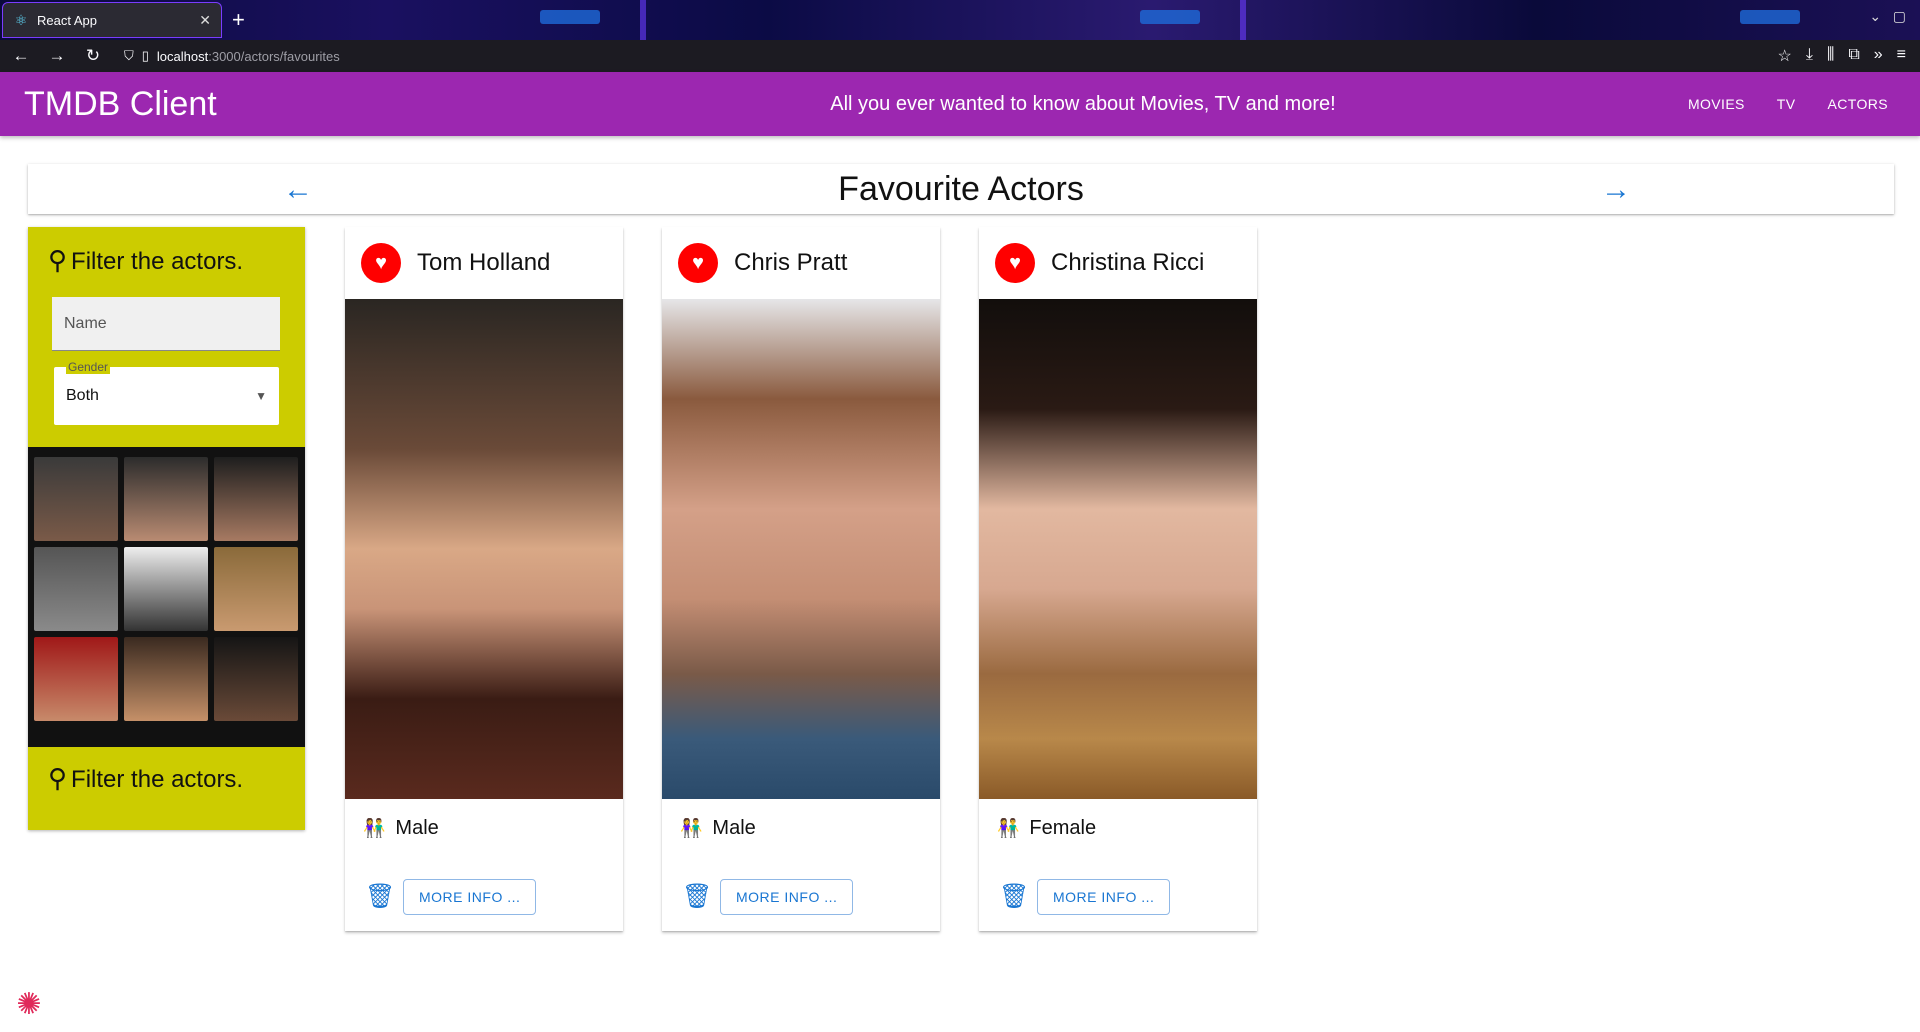 The height and width of the screenshot is (1032, 1920). I want to click on tab-title: React App, so click(67, 20).